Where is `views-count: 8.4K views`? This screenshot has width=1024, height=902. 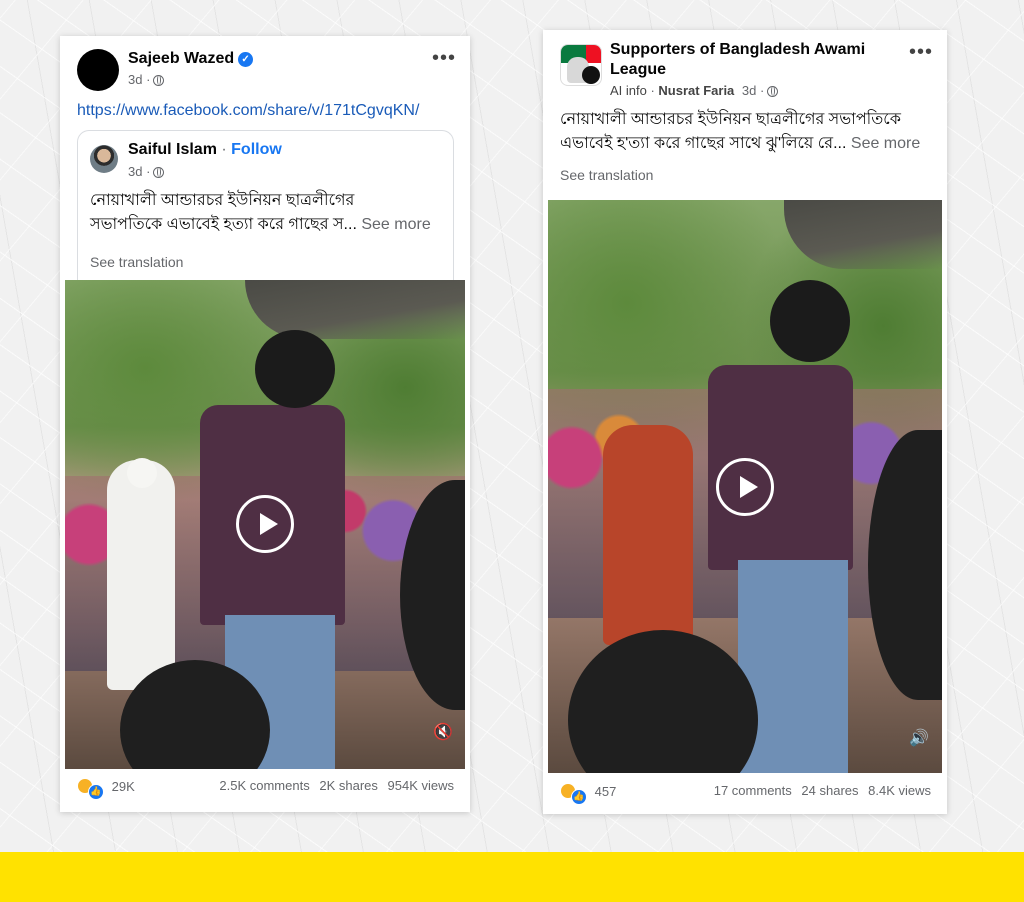 views-count: 8.4K views is located at coordinates (899, 790).